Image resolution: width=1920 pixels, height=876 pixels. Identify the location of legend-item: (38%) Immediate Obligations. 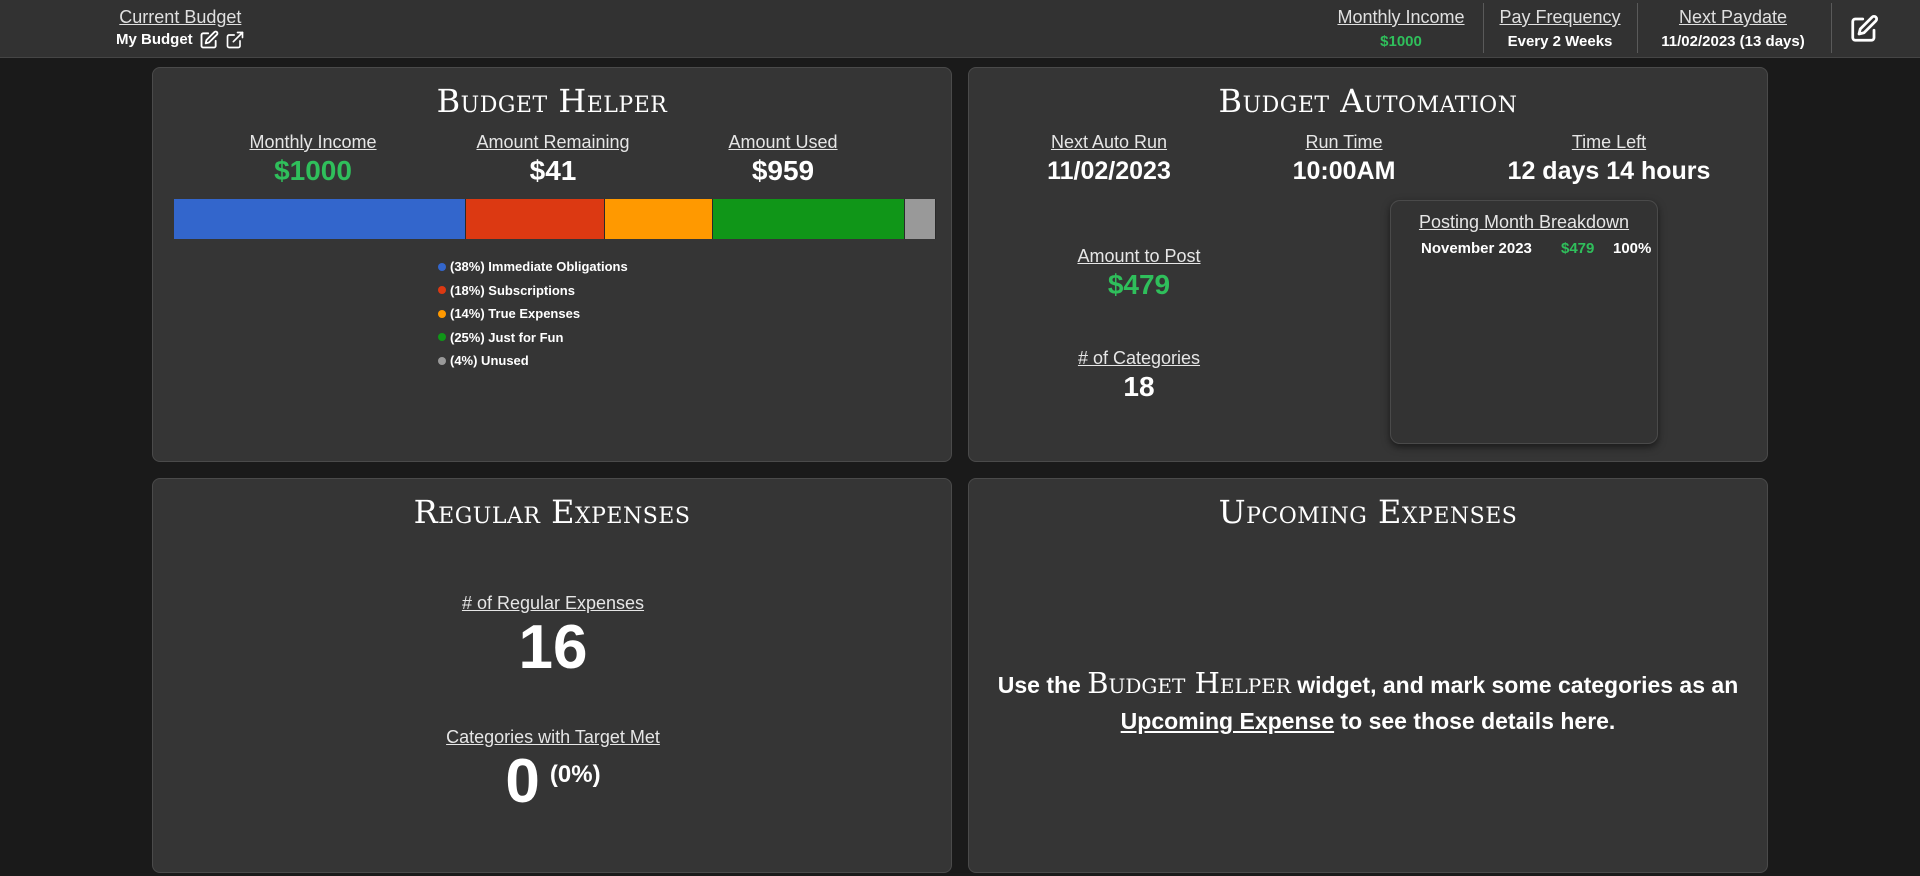
(533, 267).